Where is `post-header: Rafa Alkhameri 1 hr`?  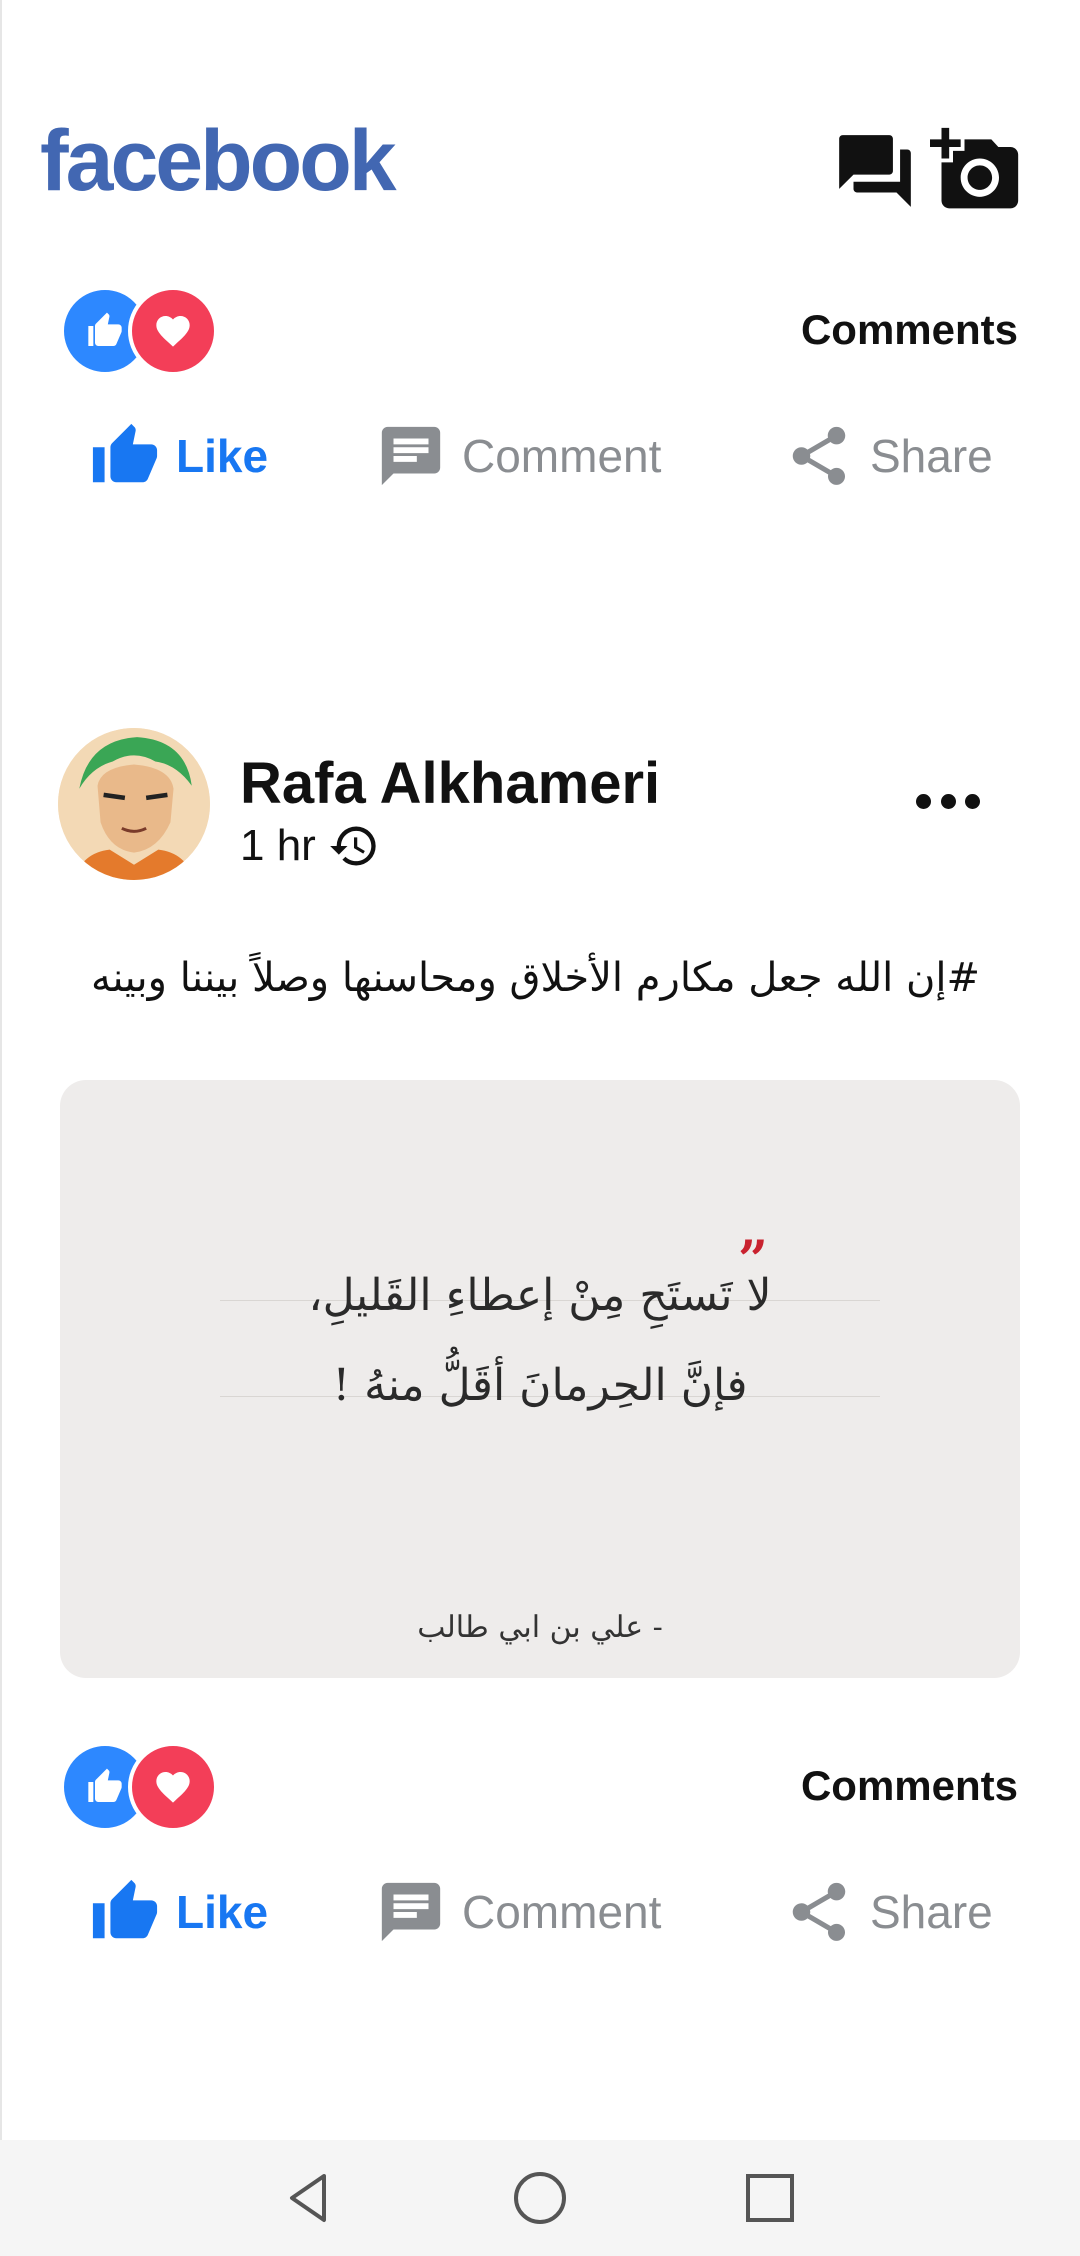 post-header: Rafa Alkhameri 1 hr is located at coordinates (540, 808).